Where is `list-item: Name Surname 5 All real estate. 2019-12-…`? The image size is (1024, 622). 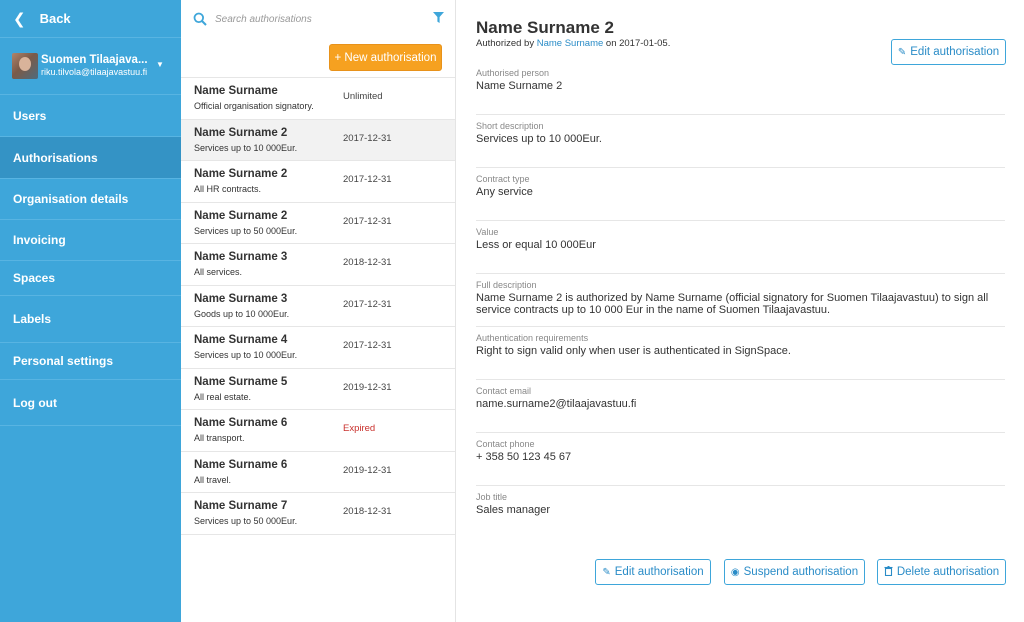 list-item: Name Surname 5 All real estate. 2019-12-… is located at coordinates (318, 389).